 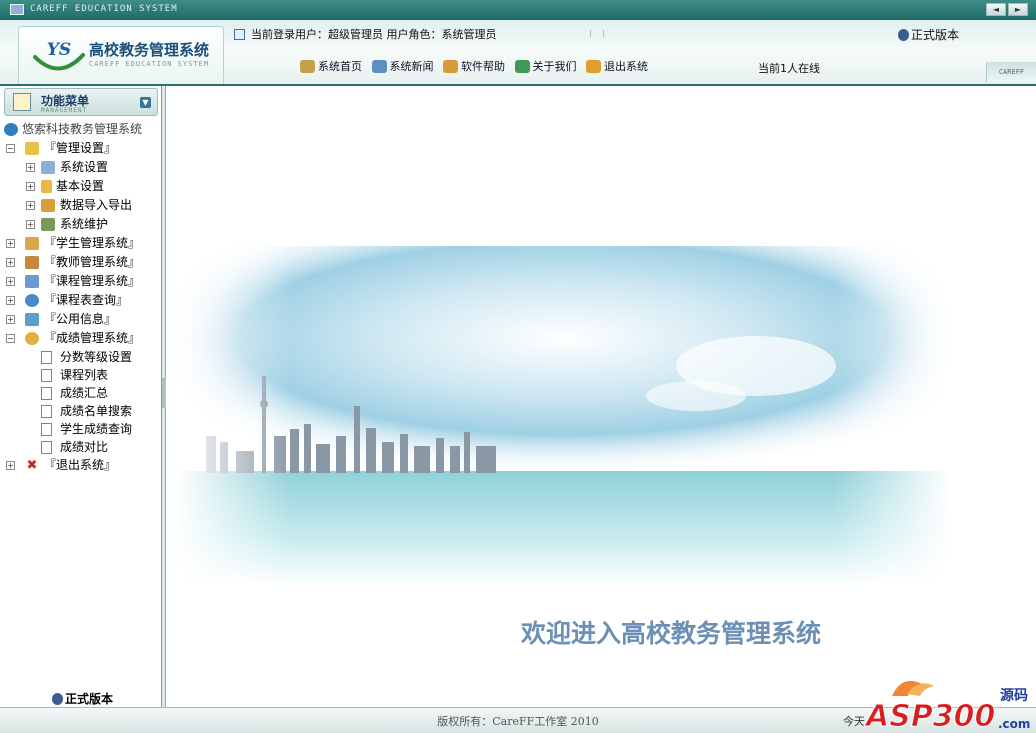 I want to click on watermark-sub: 源码, so click(x=1014, y=695).